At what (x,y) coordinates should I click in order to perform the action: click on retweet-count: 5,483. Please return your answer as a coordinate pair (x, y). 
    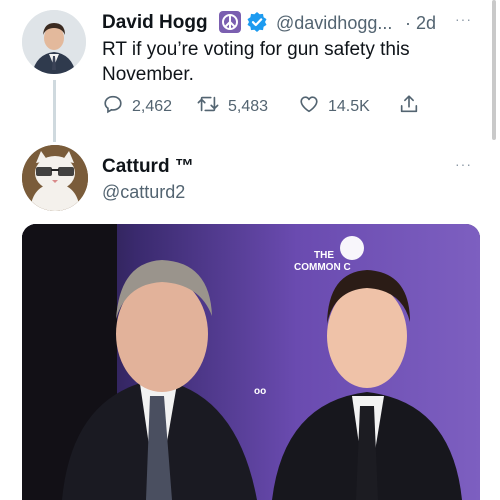
    Looking at the image, I should click on (248, 106).